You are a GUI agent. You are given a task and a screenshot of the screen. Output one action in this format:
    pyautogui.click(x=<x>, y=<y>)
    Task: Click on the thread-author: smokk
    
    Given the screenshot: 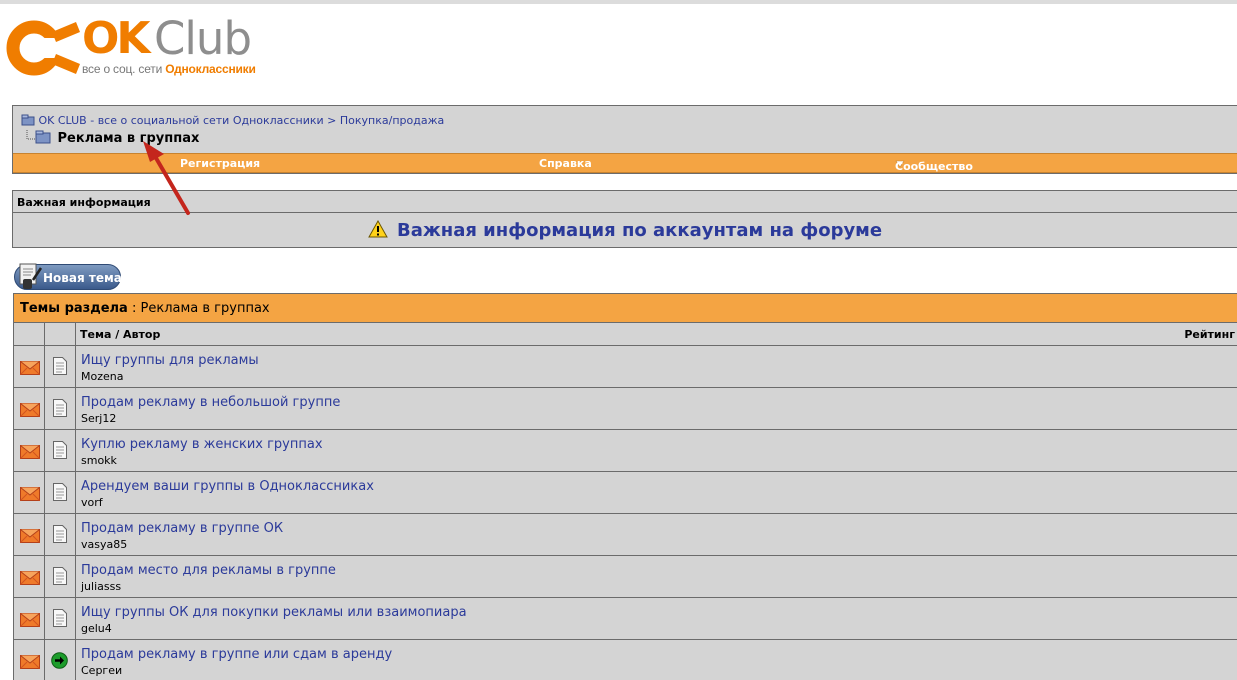 What is the action you would take?
    pyautogui.click(x=99, y=460)
    